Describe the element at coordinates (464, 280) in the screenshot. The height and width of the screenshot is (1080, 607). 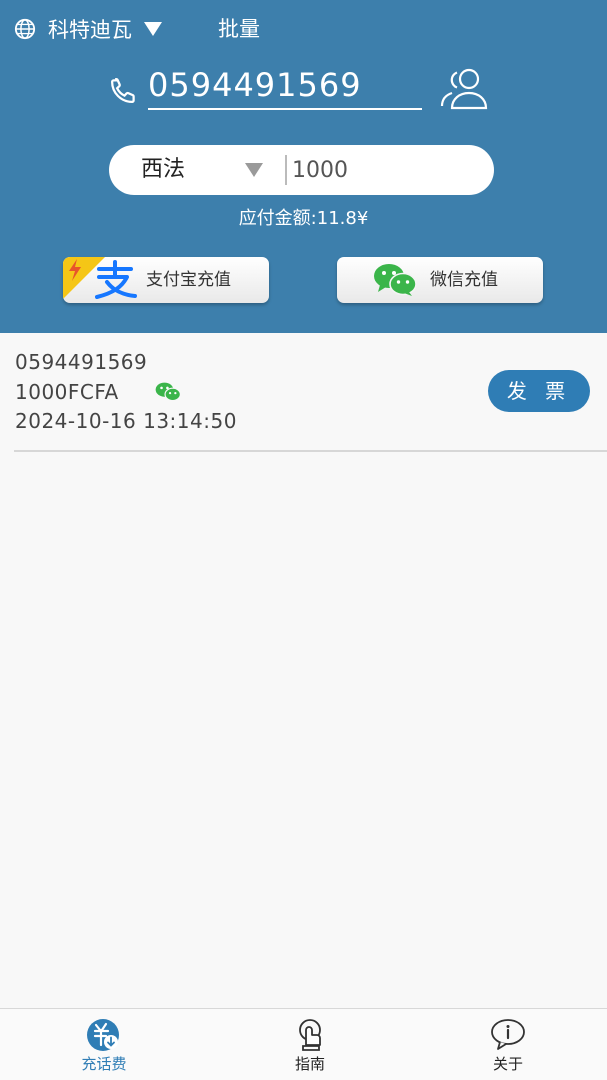
I see `wechat-recharge-label: 微信充值` at that location.